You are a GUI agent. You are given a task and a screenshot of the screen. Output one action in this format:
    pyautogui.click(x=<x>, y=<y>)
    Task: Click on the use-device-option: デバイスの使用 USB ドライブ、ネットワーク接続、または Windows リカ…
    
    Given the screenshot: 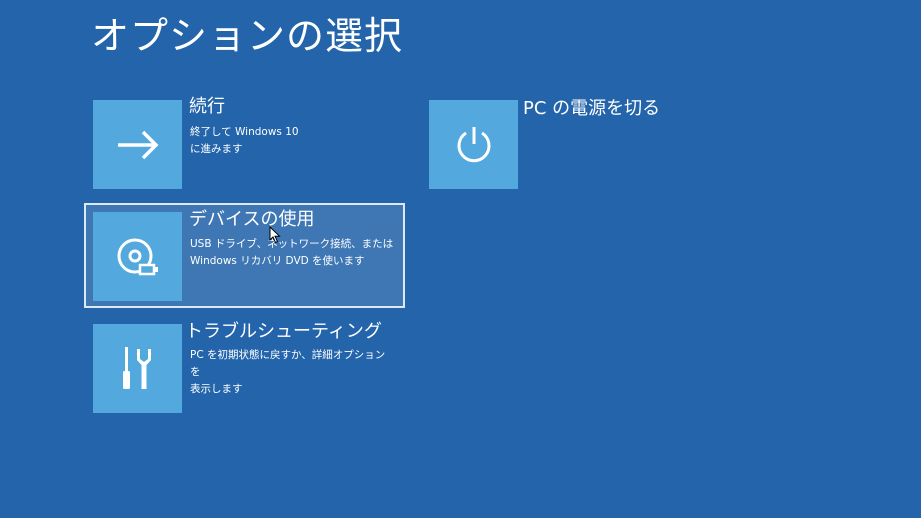 What is the action you would take?
    pyautogui.click(x=244, y=255)
    